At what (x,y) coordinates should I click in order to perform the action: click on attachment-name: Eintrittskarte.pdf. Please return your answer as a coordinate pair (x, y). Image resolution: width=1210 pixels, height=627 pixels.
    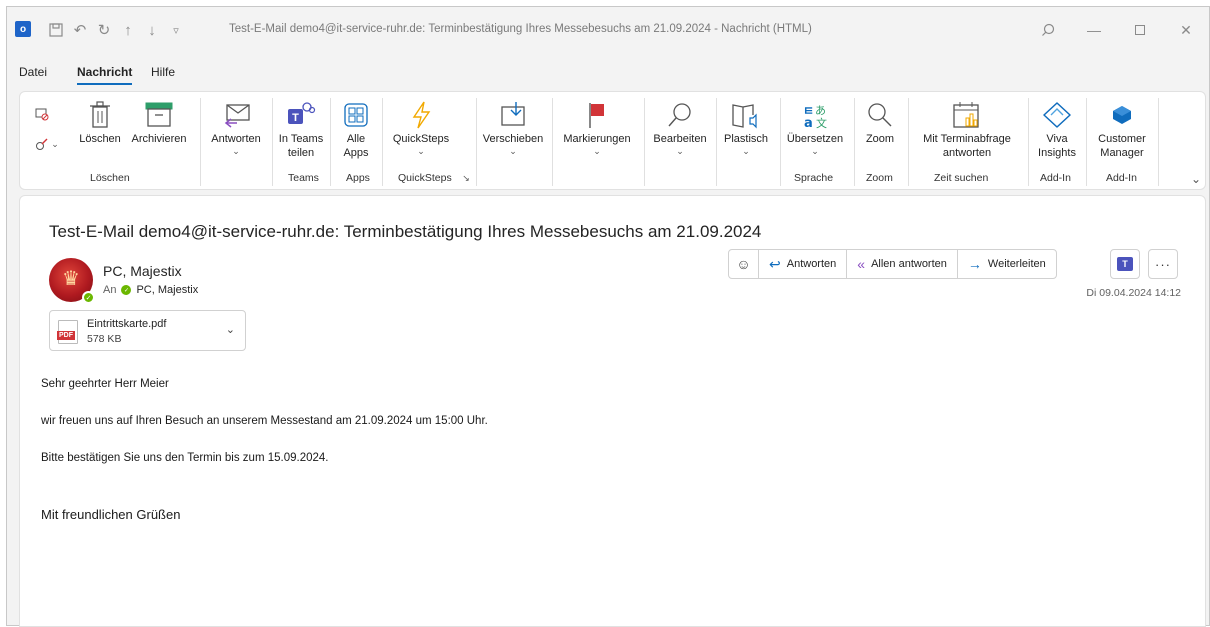
    Looking at the image, I should click on (127, 324).